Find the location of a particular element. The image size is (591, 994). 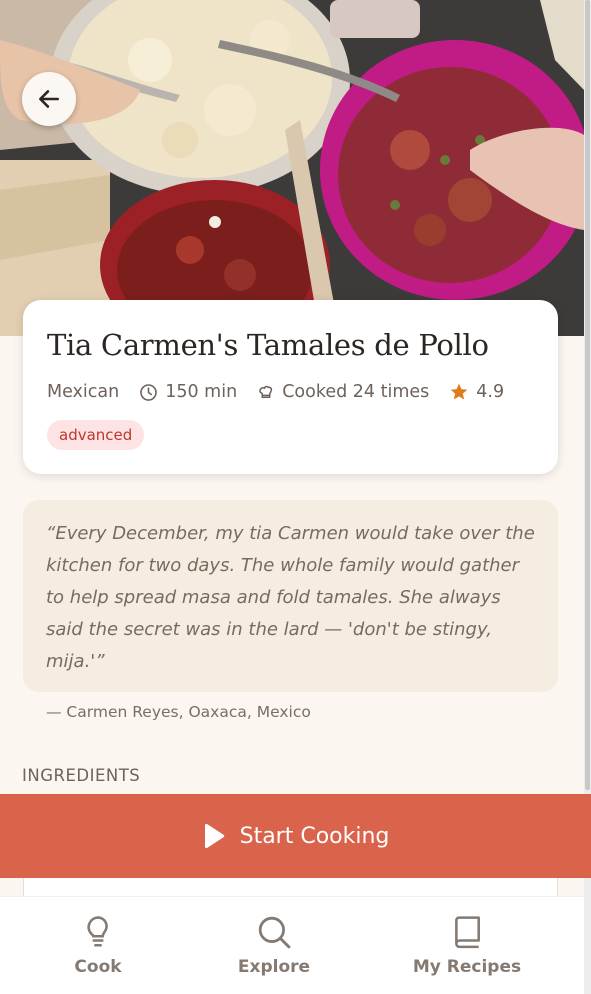

back-button is located at coordinates (49, 99).